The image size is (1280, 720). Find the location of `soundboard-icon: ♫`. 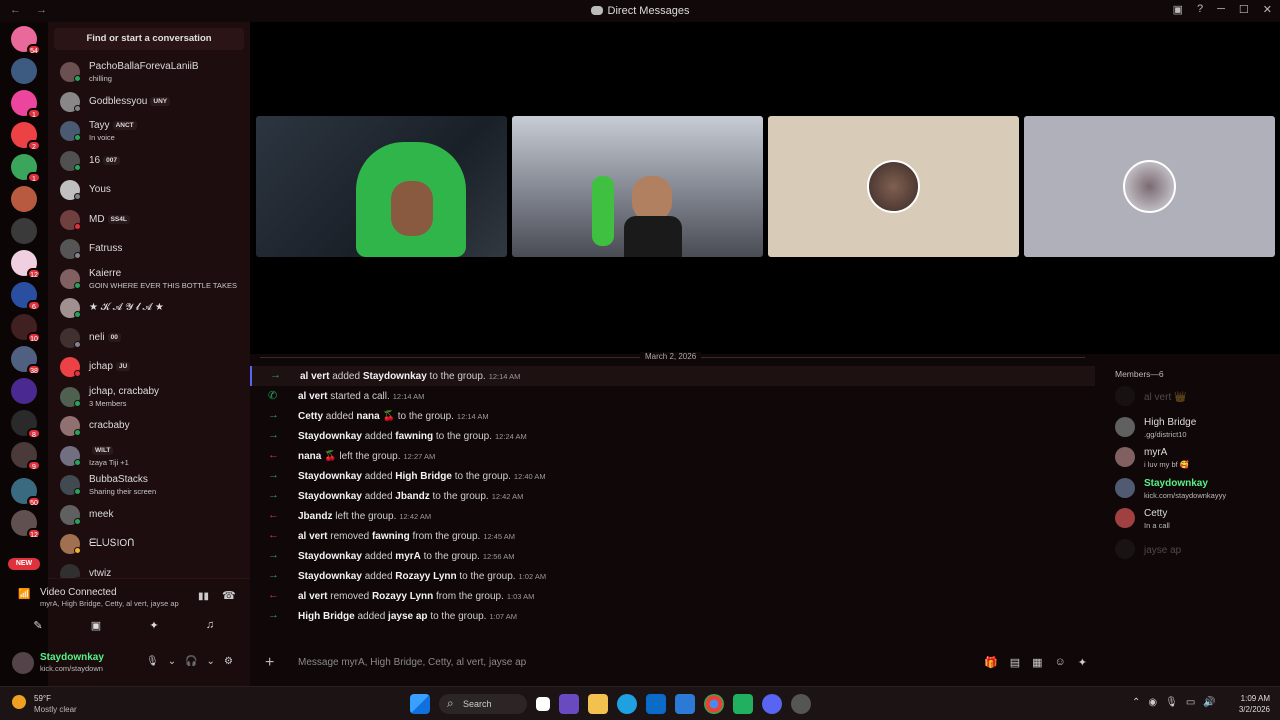

soundboard-icon: ♫ is located at coordinates (210, 628).